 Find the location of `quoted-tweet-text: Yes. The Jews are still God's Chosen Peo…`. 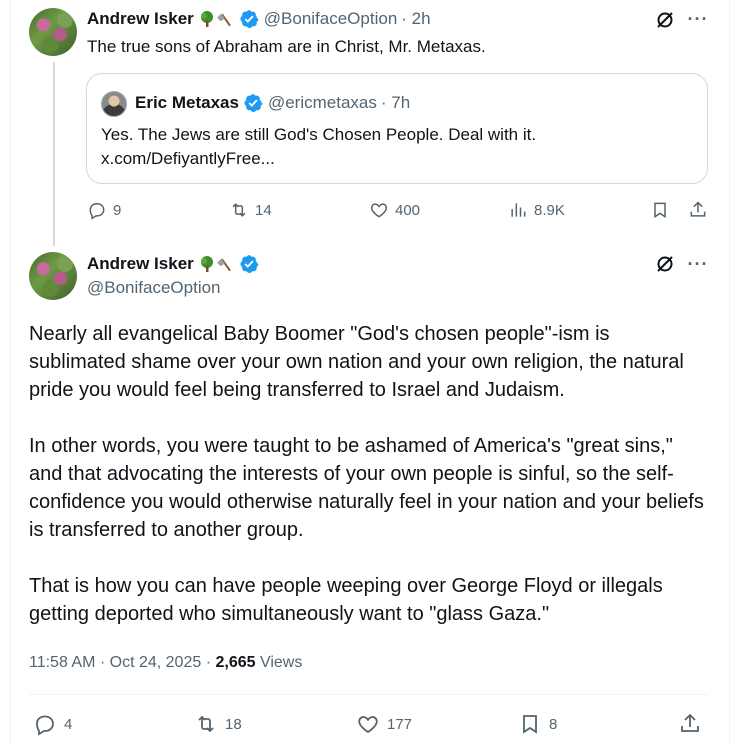

quoted-tweet-text: Yes. The Jews are still God's Chosen Peo… is located at coordinates (318, 147).